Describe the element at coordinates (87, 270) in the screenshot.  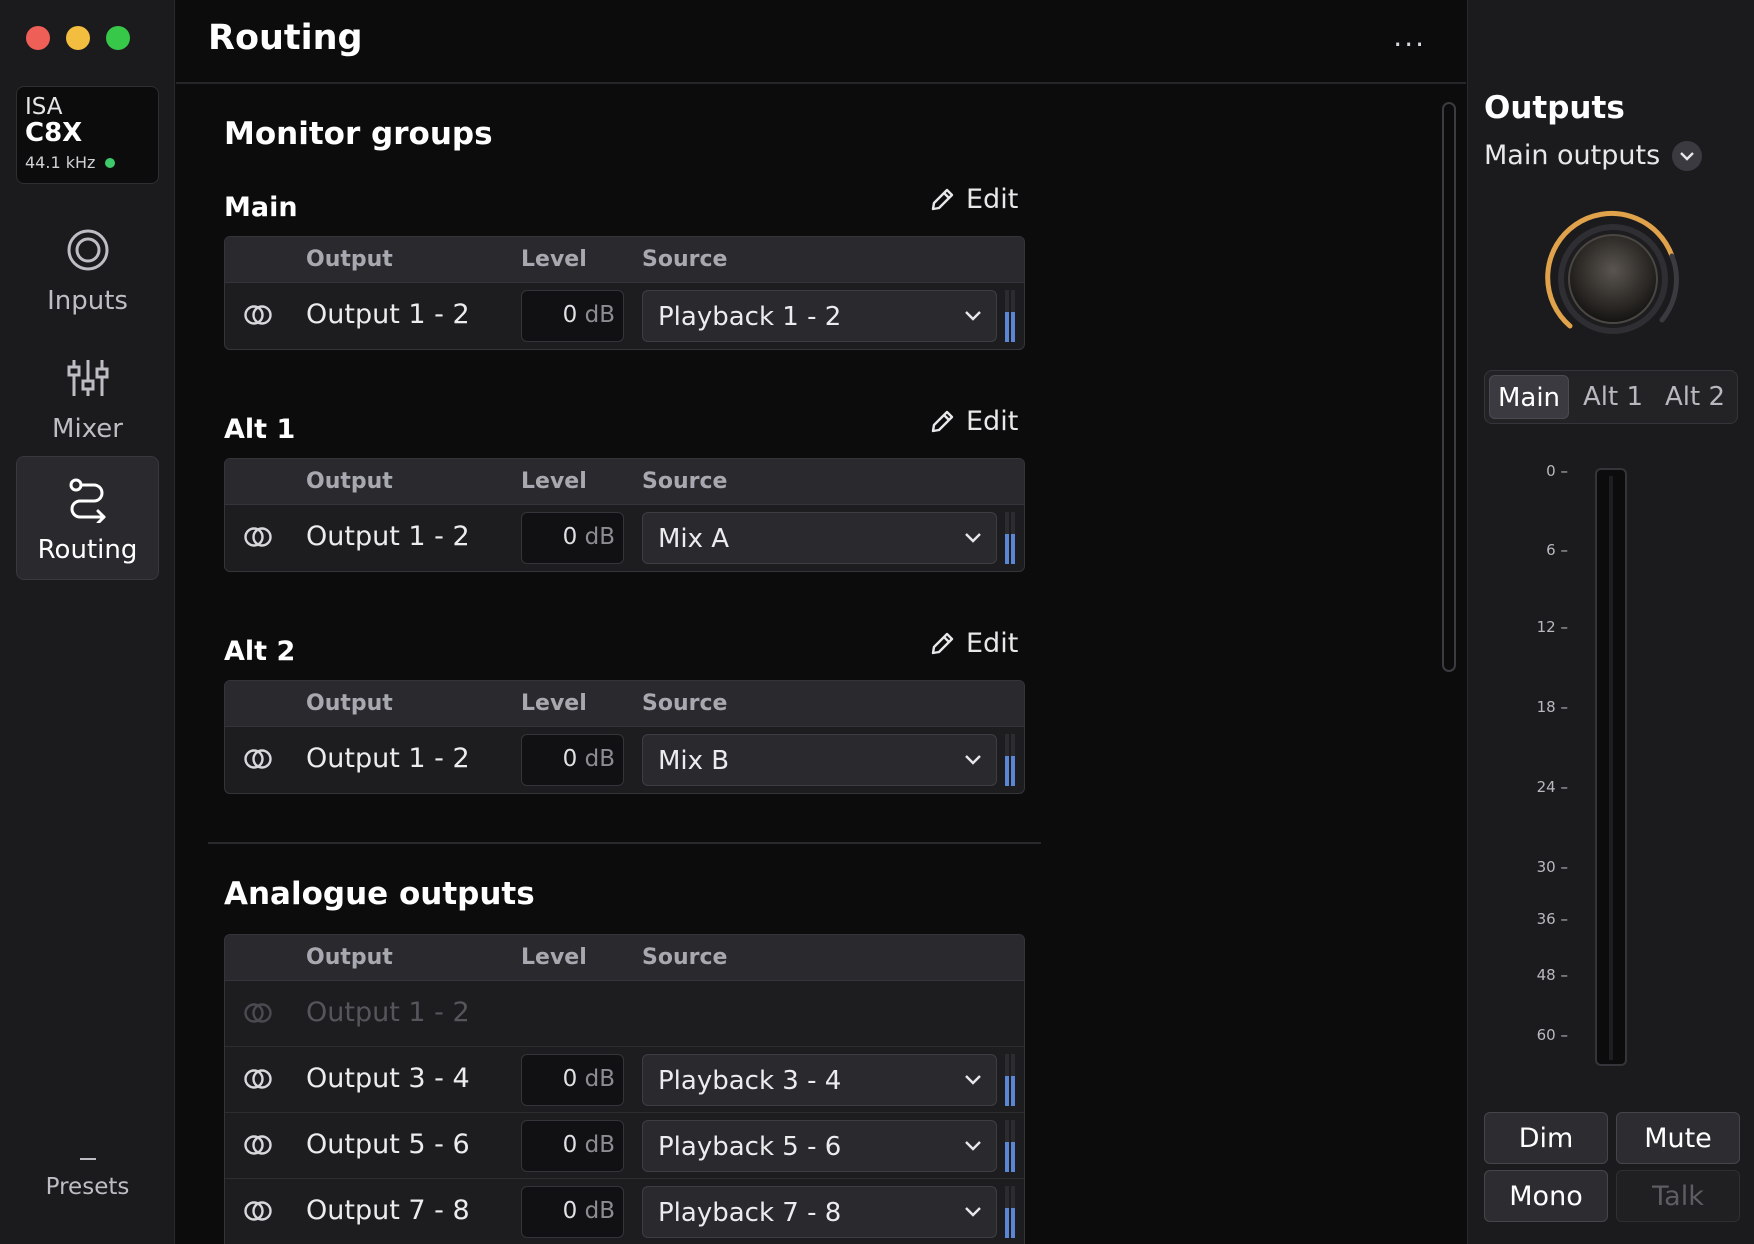
I see `nav-inputs: Inputs` at that location.